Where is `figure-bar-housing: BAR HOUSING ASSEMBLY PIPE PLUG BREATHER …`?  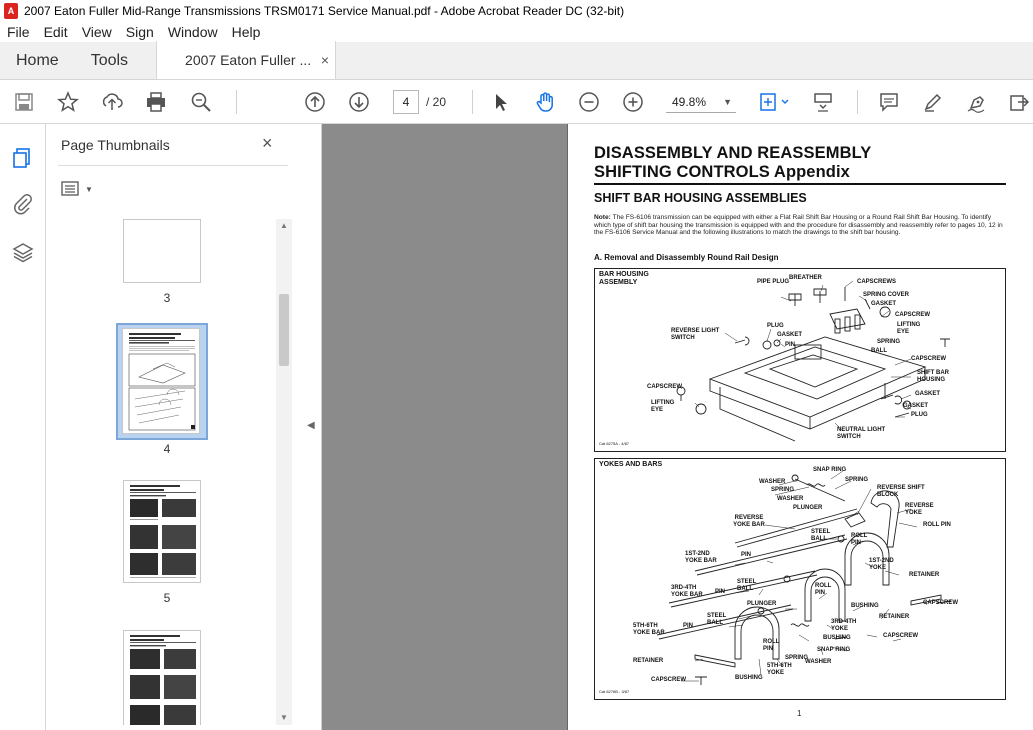 figure-bar-housing: BAR HOUSING ASSEMBLY PIPE PLUG BREATHER … is located at coordinates (800, 360).